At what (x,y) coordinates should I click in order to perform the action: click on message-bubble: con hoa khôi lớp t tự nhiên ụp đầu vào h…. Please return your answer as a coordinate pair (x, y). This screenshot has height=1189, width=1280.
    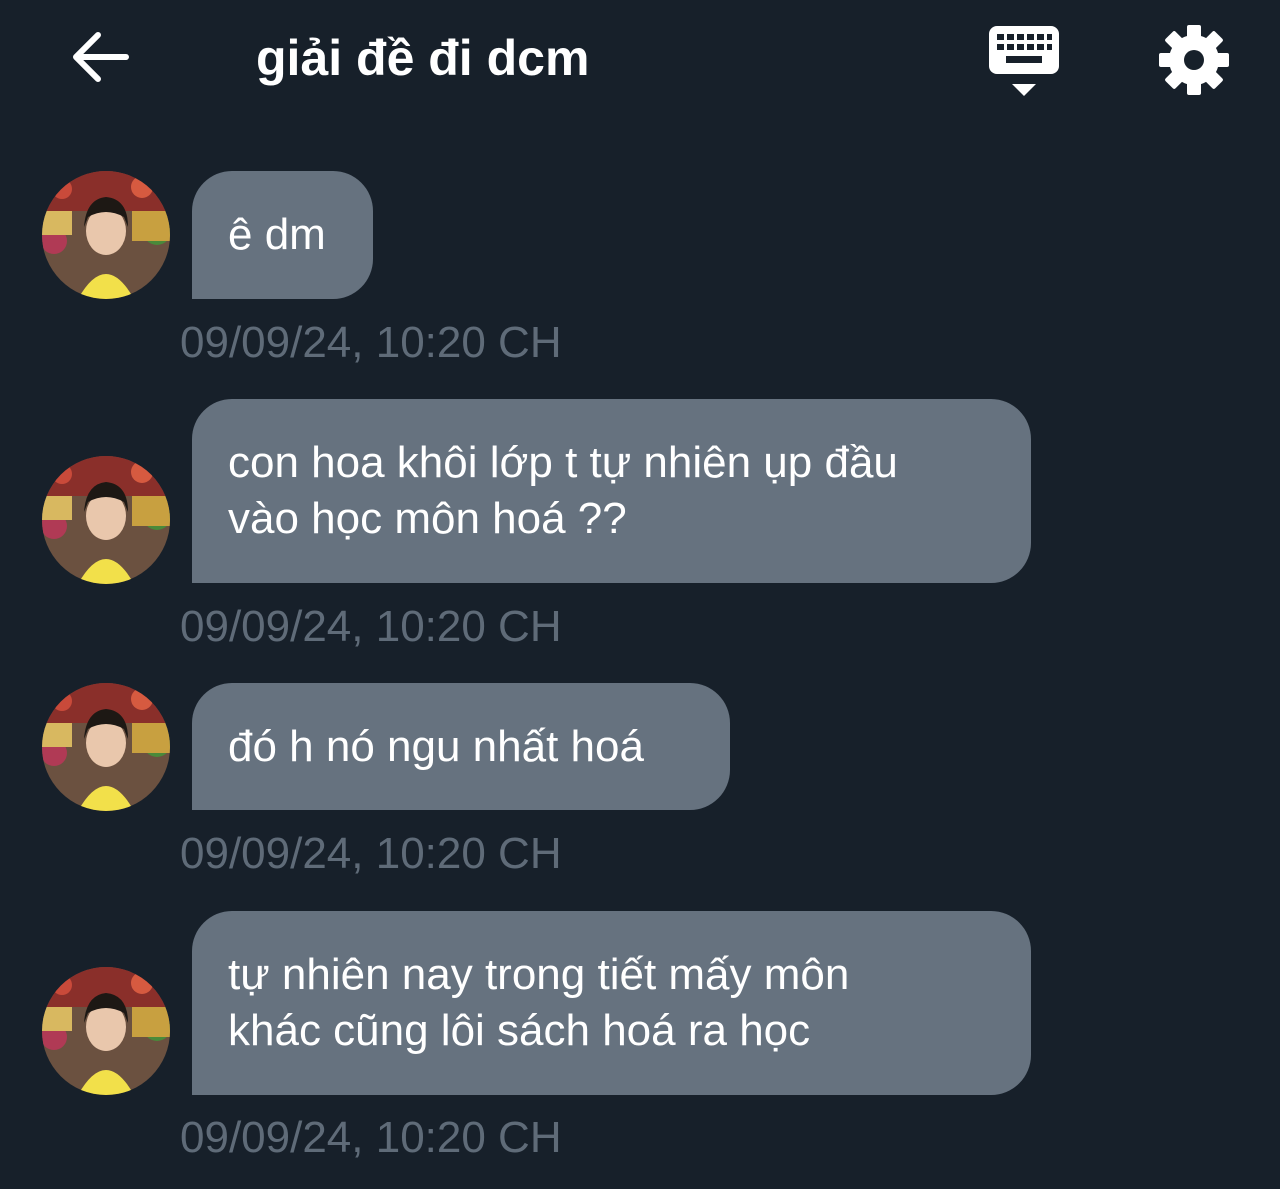
    Looking at the image, I should click on (611, 491).